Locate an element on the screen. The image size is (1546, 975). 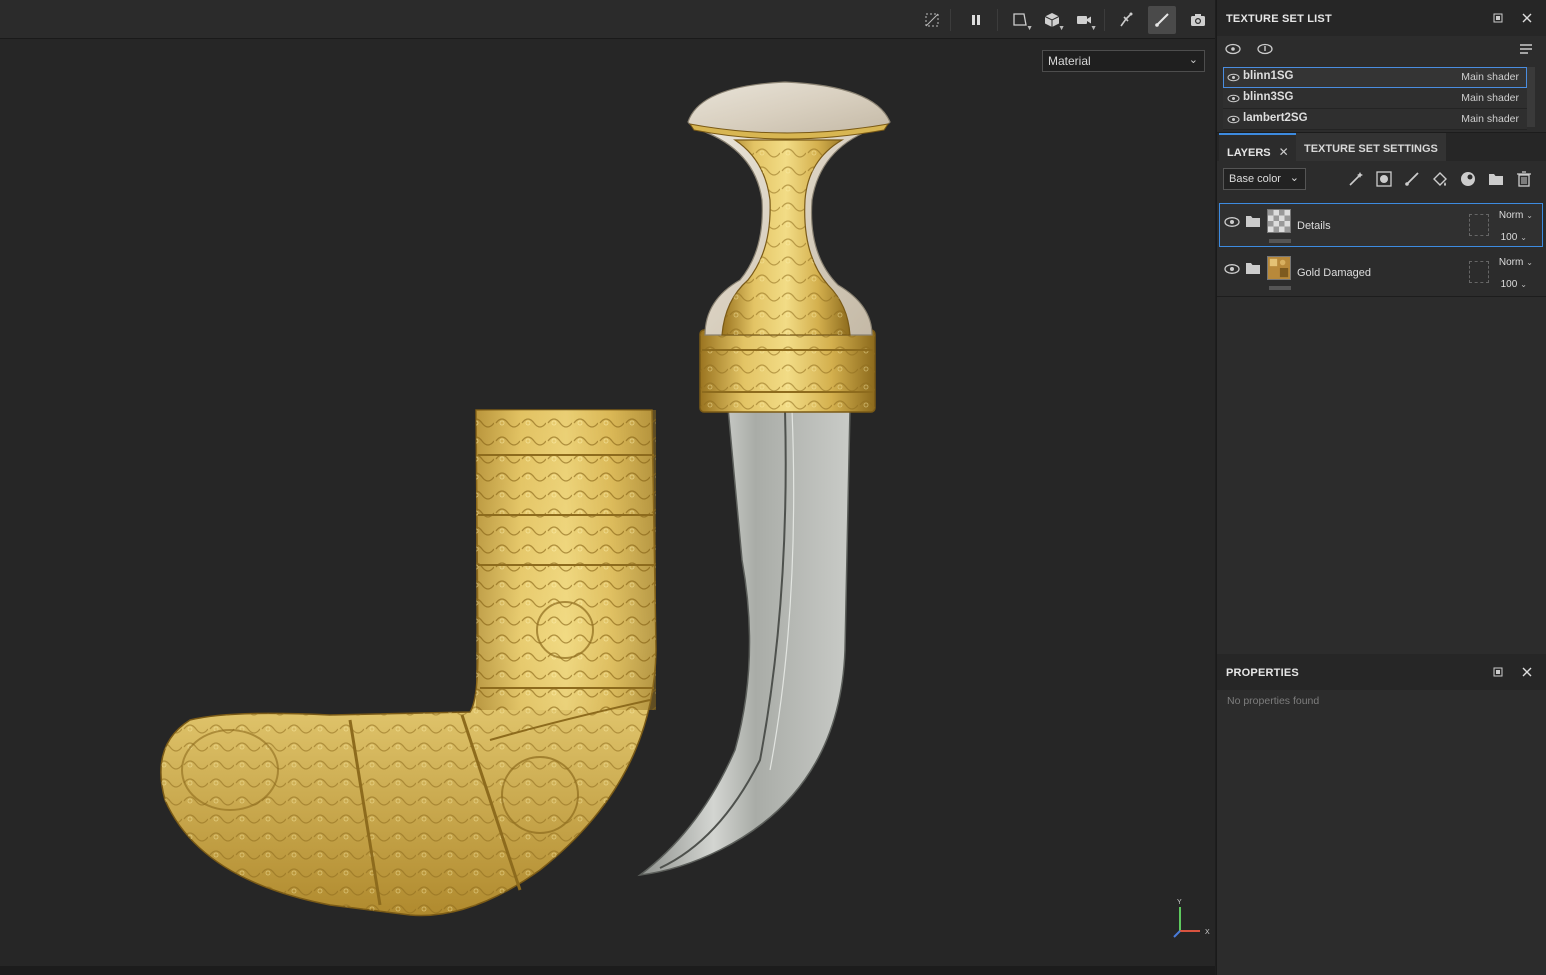
texture-set-item: blinn3SG Main shader is located at coordinates (1375, 98).